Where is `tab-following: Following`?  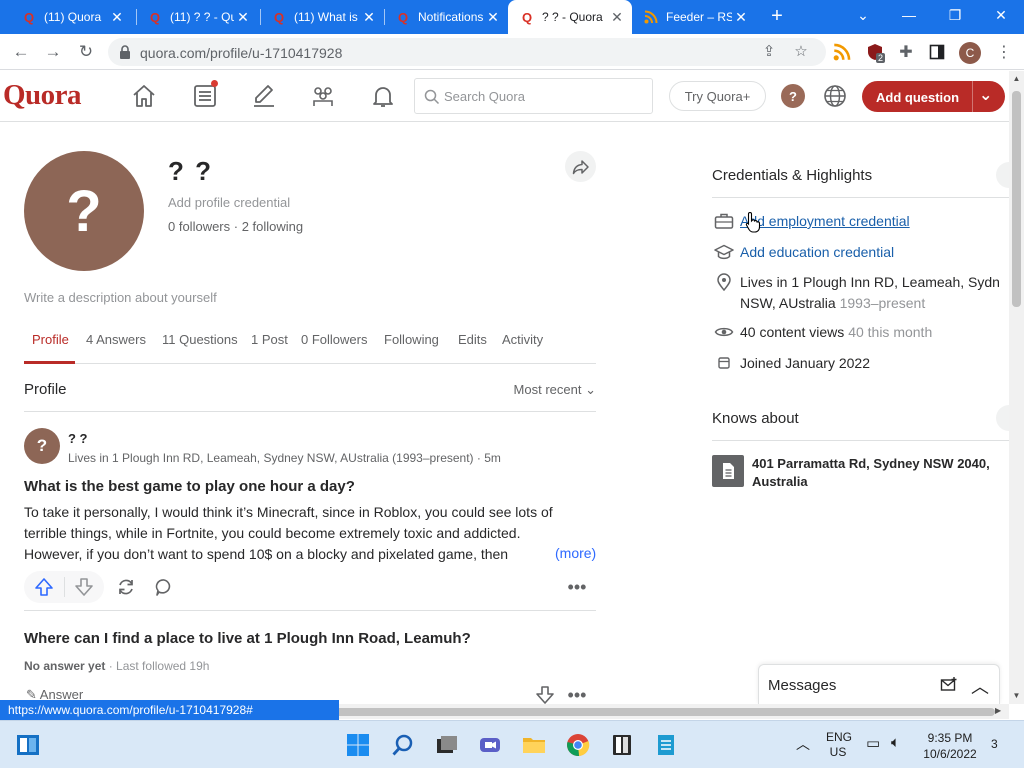 tab-following: Following is located at coordinates (411, 339).